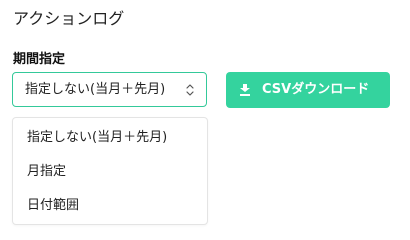  What do you see at coordinates (110, 138) in the screenshot?
I see `dropdown-option-none: 指定しない(当月＋先月)` at bounding box center [110, 138].